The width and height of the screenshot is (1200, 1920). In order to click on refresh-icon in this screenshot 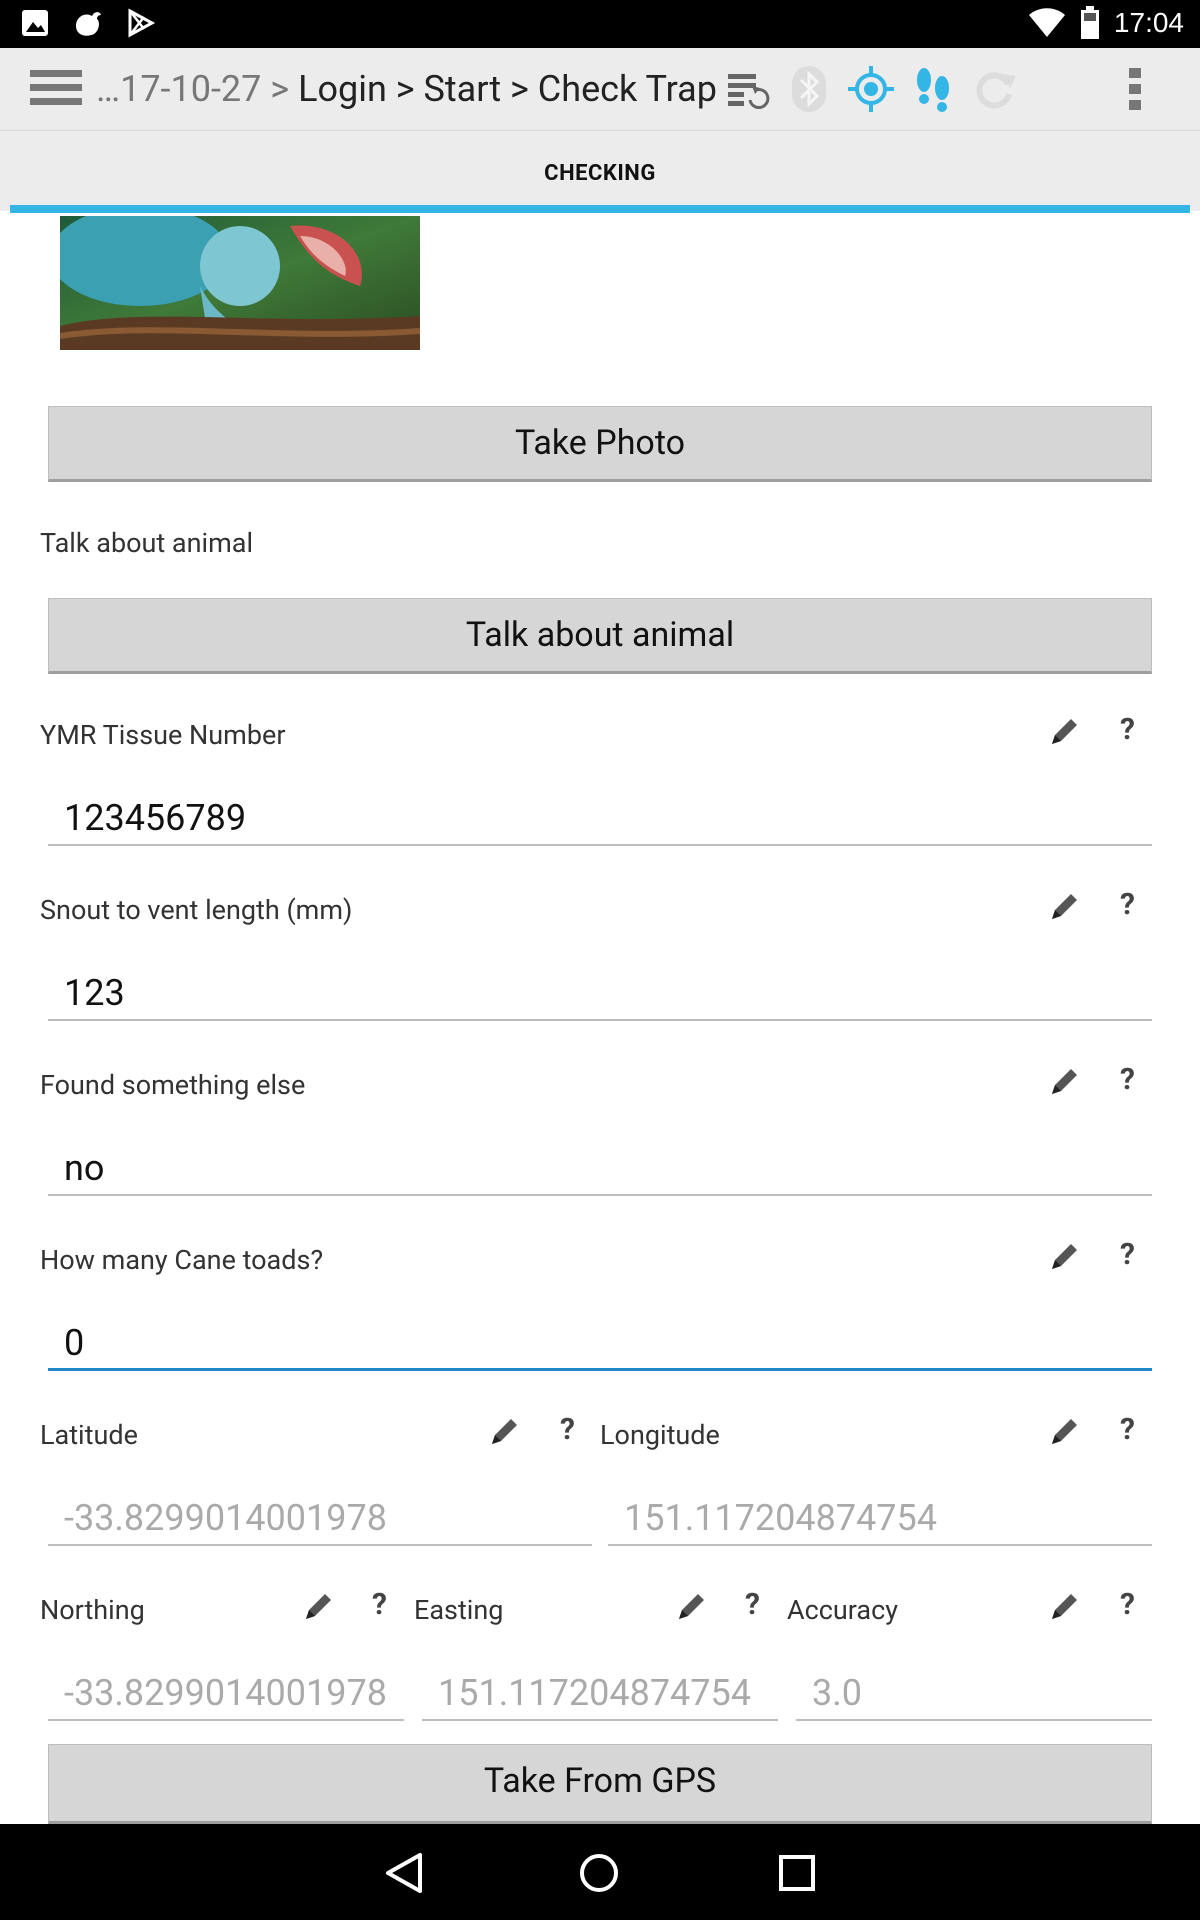, I will do `click(995, 89)`.